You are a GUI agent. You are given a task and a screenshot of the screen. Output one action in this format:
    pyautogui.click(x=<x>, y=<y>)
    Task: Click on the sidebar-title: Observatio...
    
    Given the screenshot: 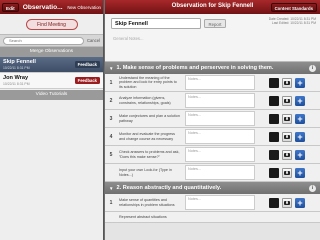 What is the action you would take?
    pyautogui.click(x=42, y=7)
    